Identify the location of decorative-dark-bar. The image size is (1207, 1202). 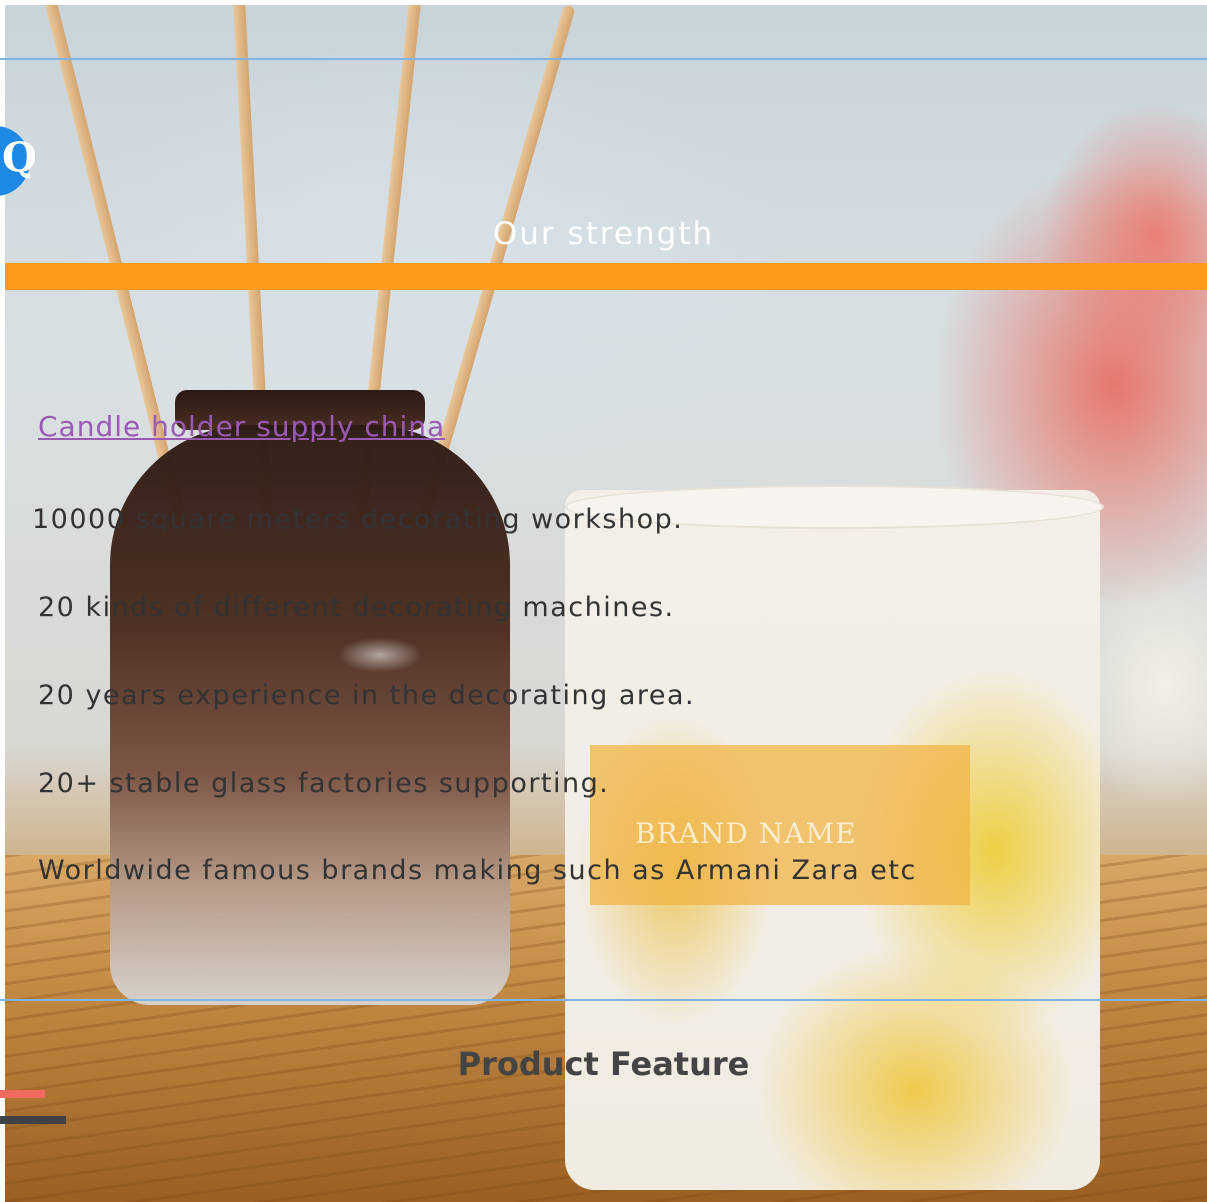
(33, 1120).